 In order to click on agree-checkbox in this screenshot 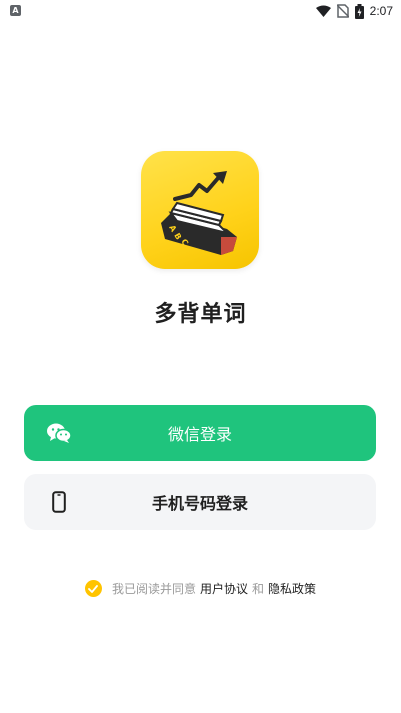, I will do `click(93, 588)`.